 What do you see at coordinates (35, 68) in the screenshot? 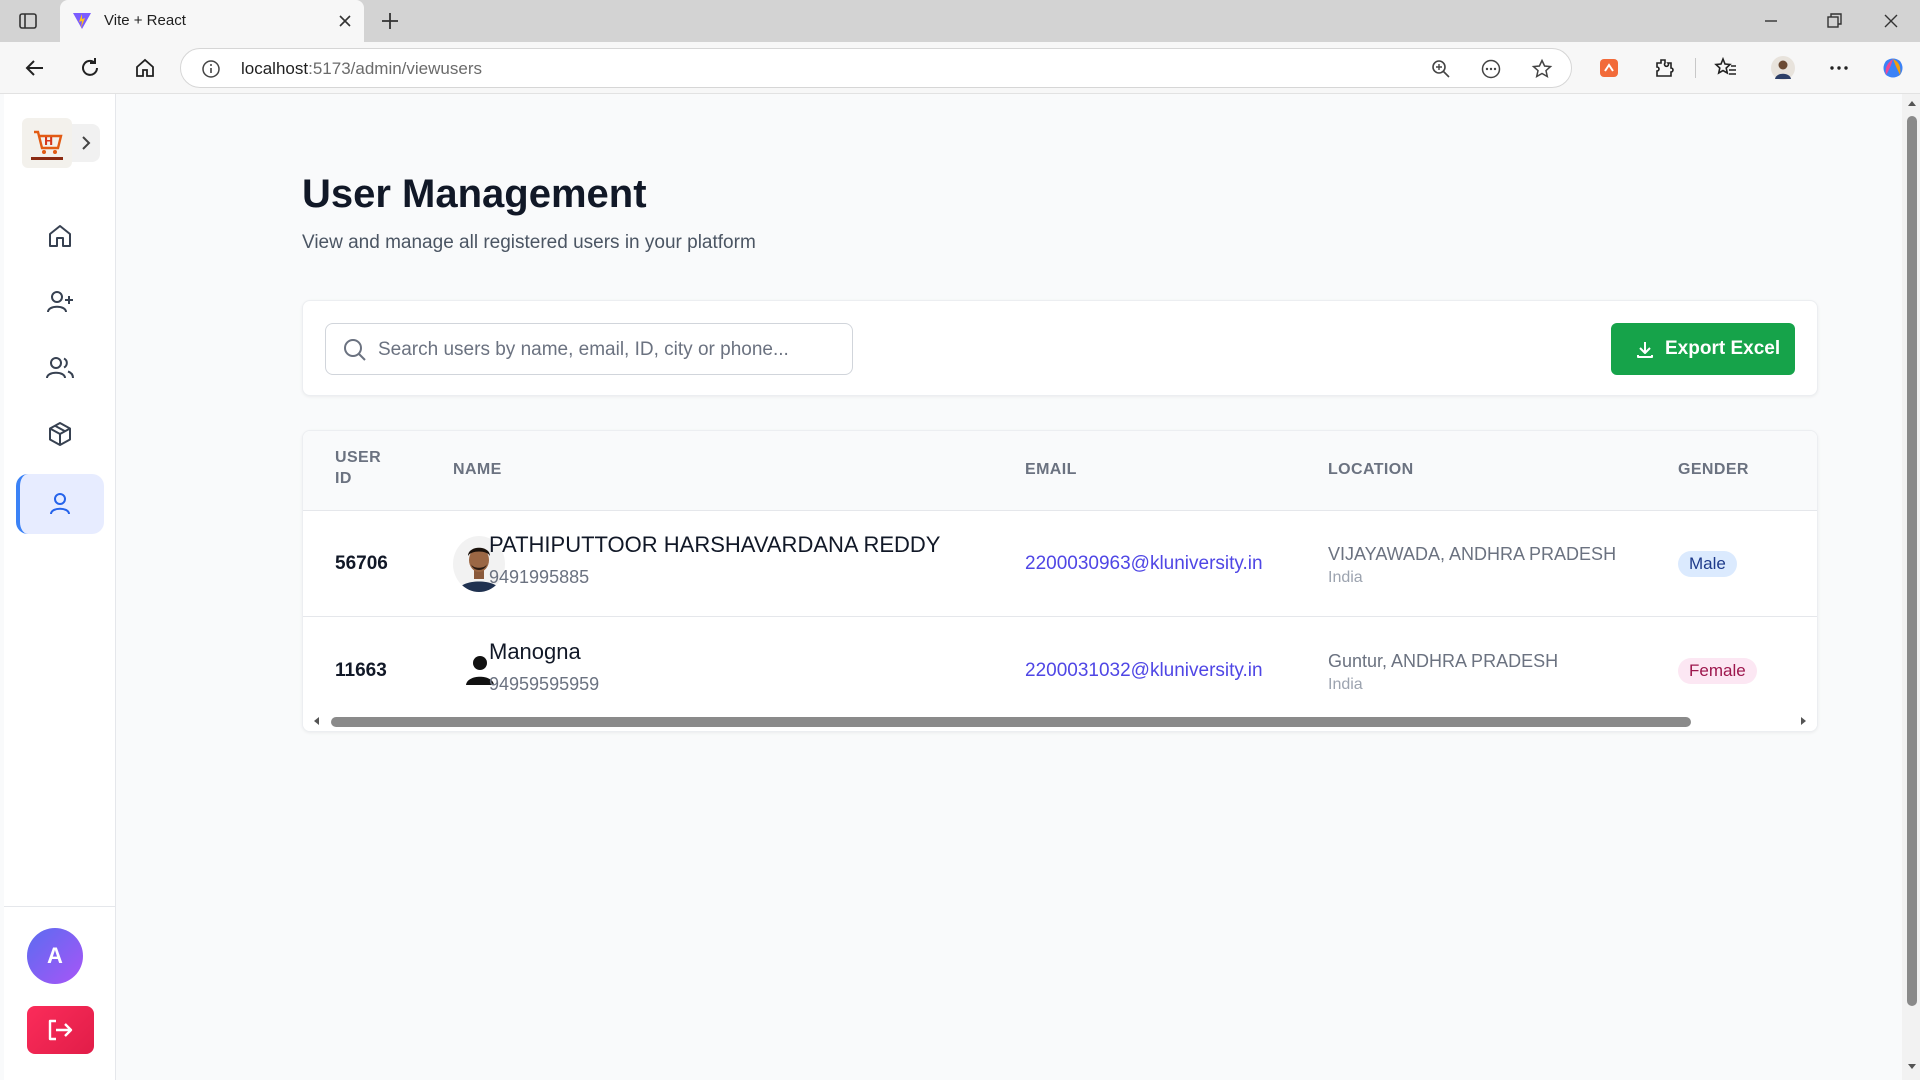
I see `back-icon` at bounding box center [35, 68].